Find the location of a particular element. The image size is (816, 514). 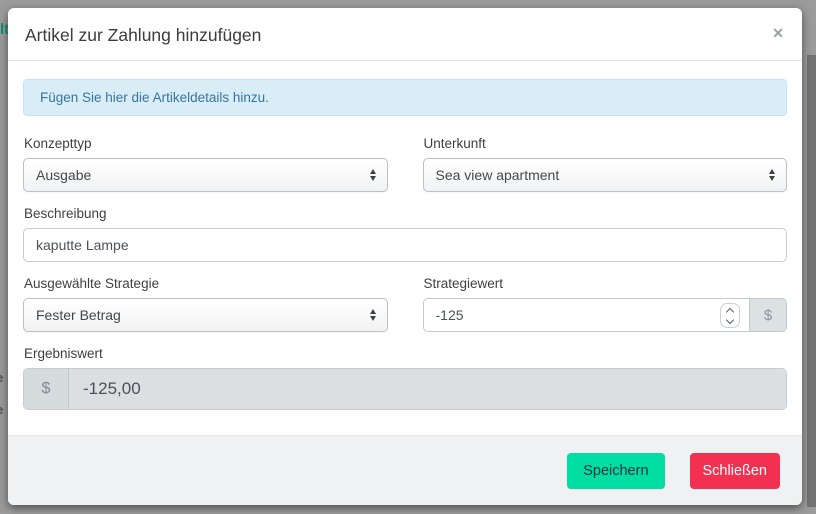

strategiewert-input is located at coordinates (586, 315).